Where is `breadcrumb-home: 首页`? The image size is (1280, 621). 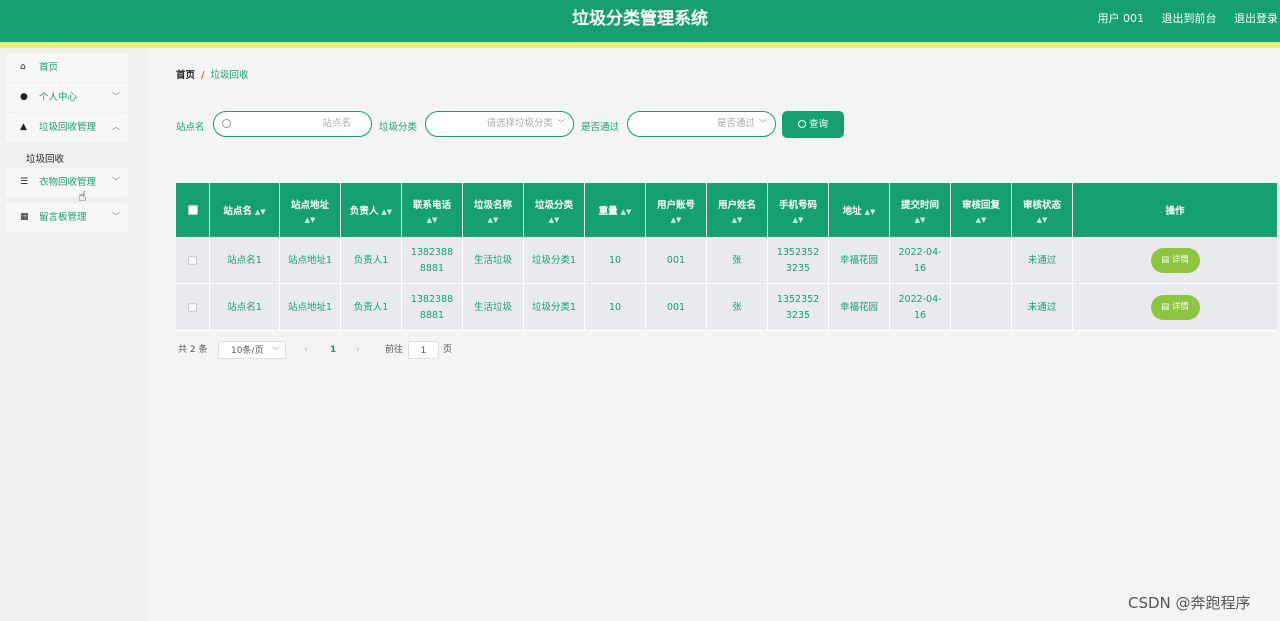
breadcrumb-home: 首页 is located at coordinates (185, 75).